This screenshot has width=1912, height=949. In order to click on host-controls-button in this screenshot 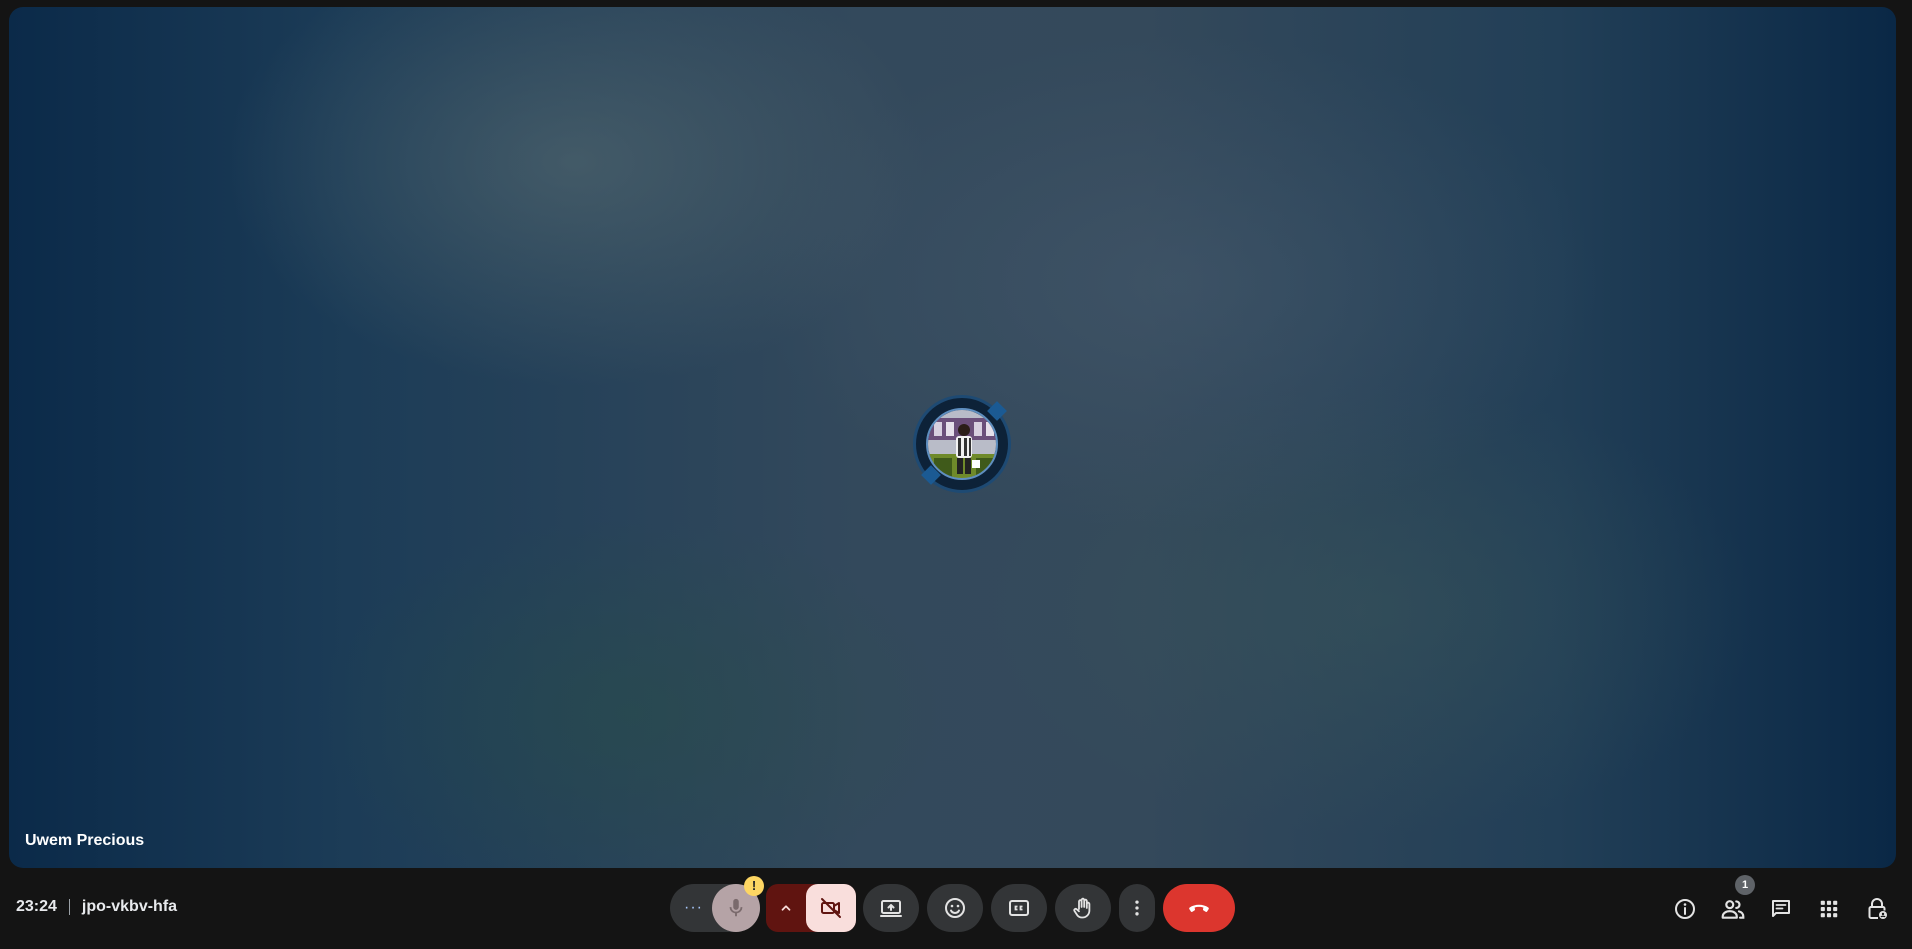, I will do `click(1877, 909)`.